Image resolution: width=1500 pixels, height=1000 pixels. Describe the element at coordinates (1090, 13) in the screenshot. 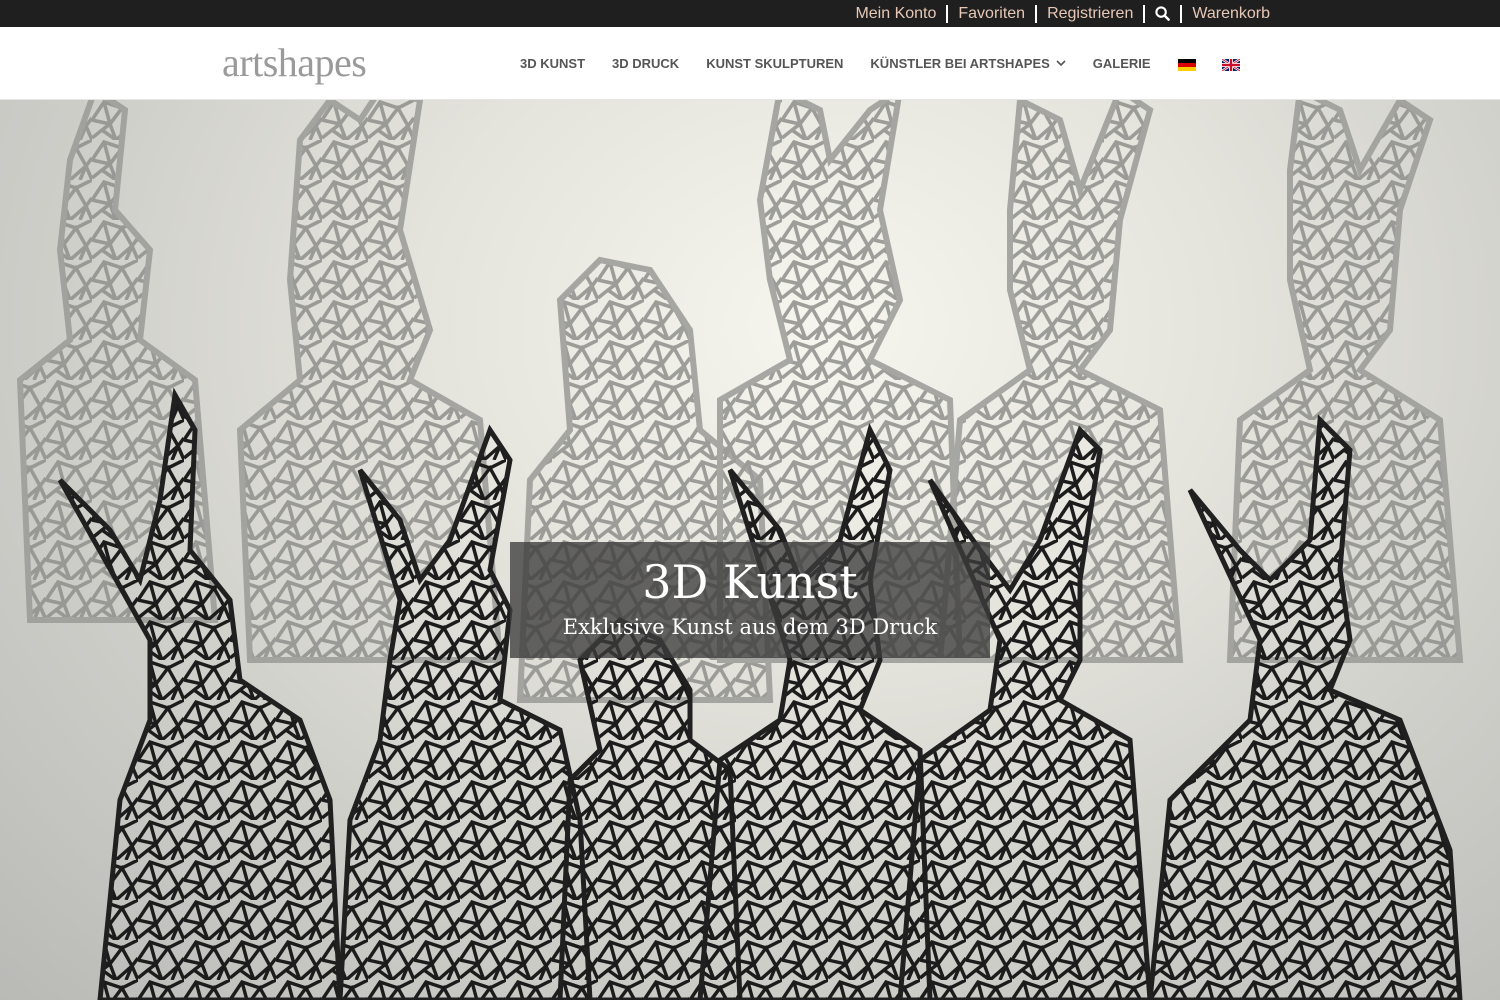

I see `register-link: Registrieren` at that location.